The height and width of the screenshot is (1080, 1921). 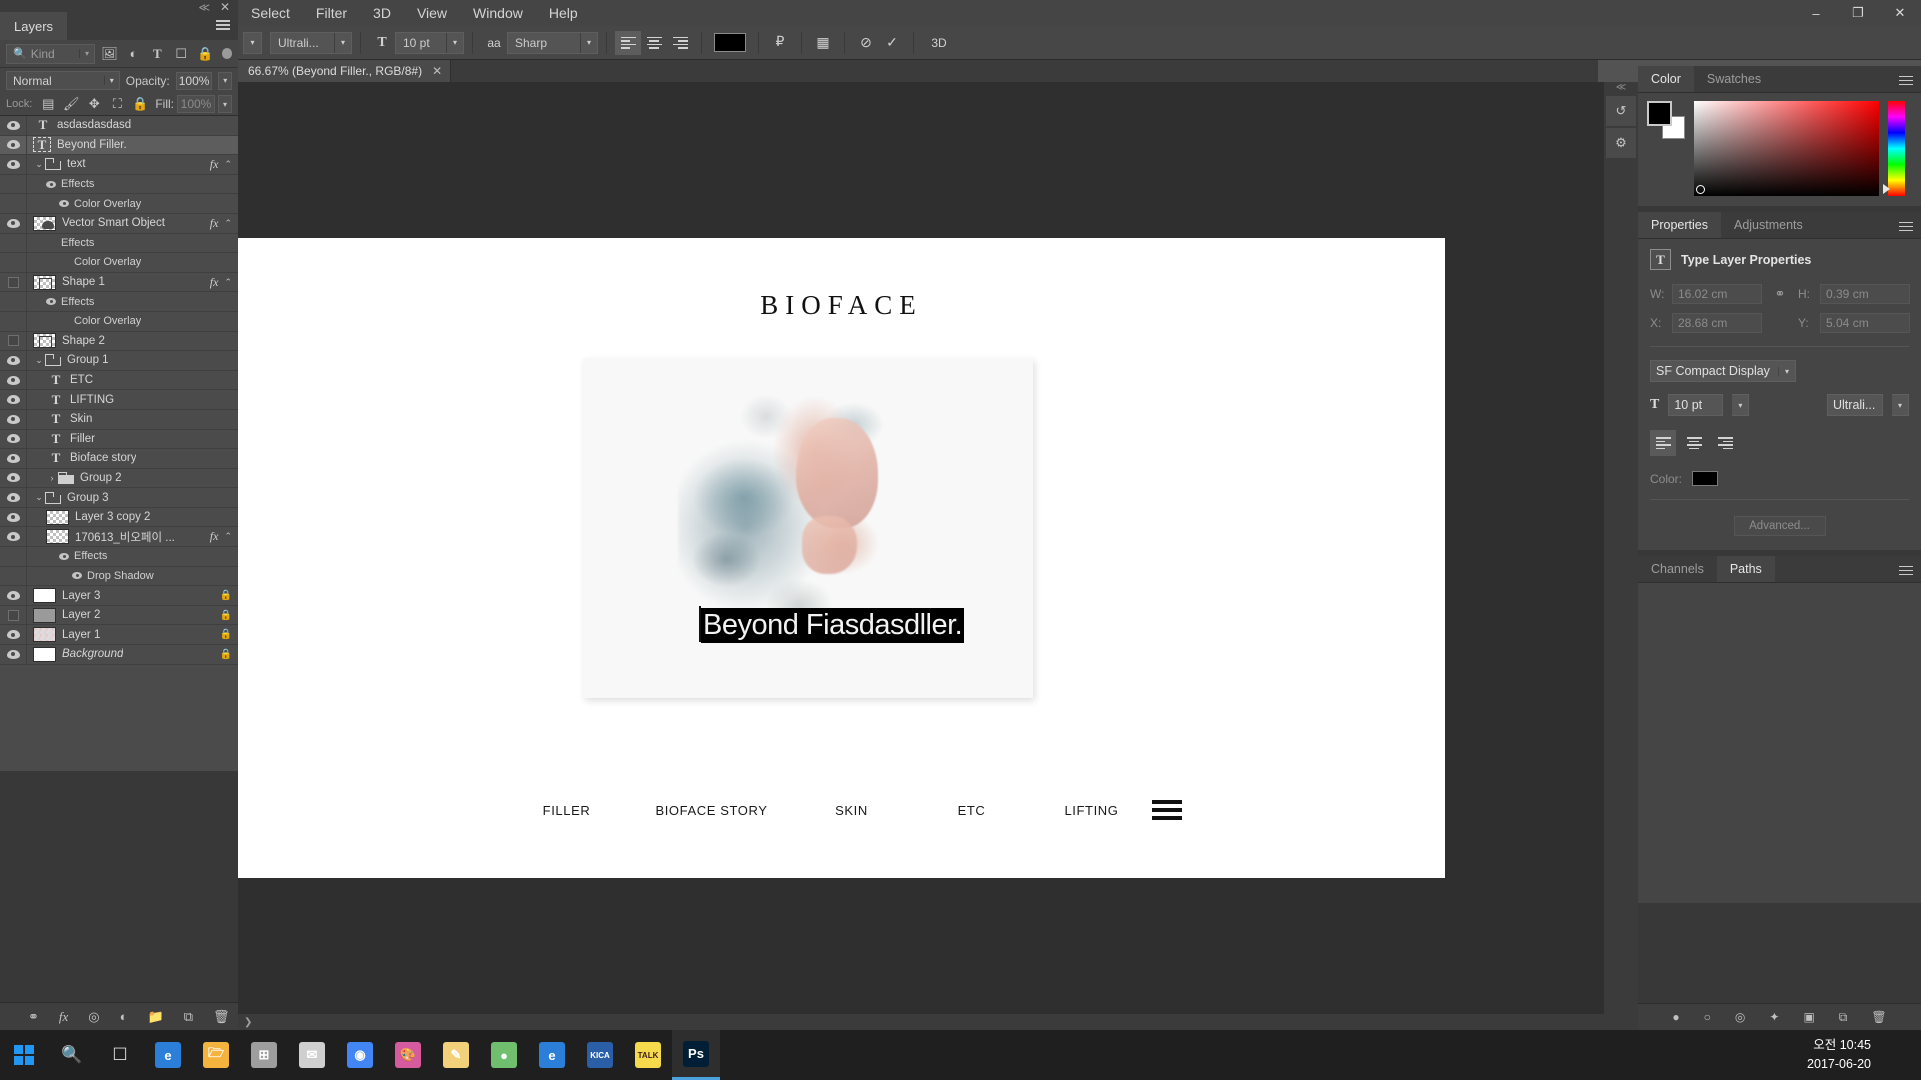 What do you see at coordinates (331, 13) in the screenshot?
I see `menu-filter: Filter` at bounding box center [331, 13].